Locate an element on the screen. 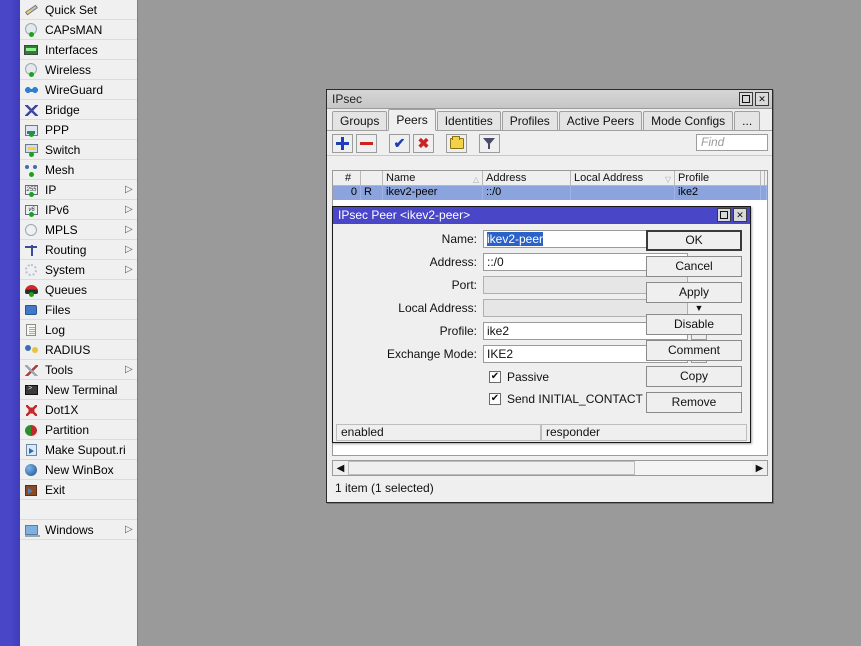 Image resolution: width=861 pixels, height=646 pixels. log-icon is located at coordinates (32, 330).